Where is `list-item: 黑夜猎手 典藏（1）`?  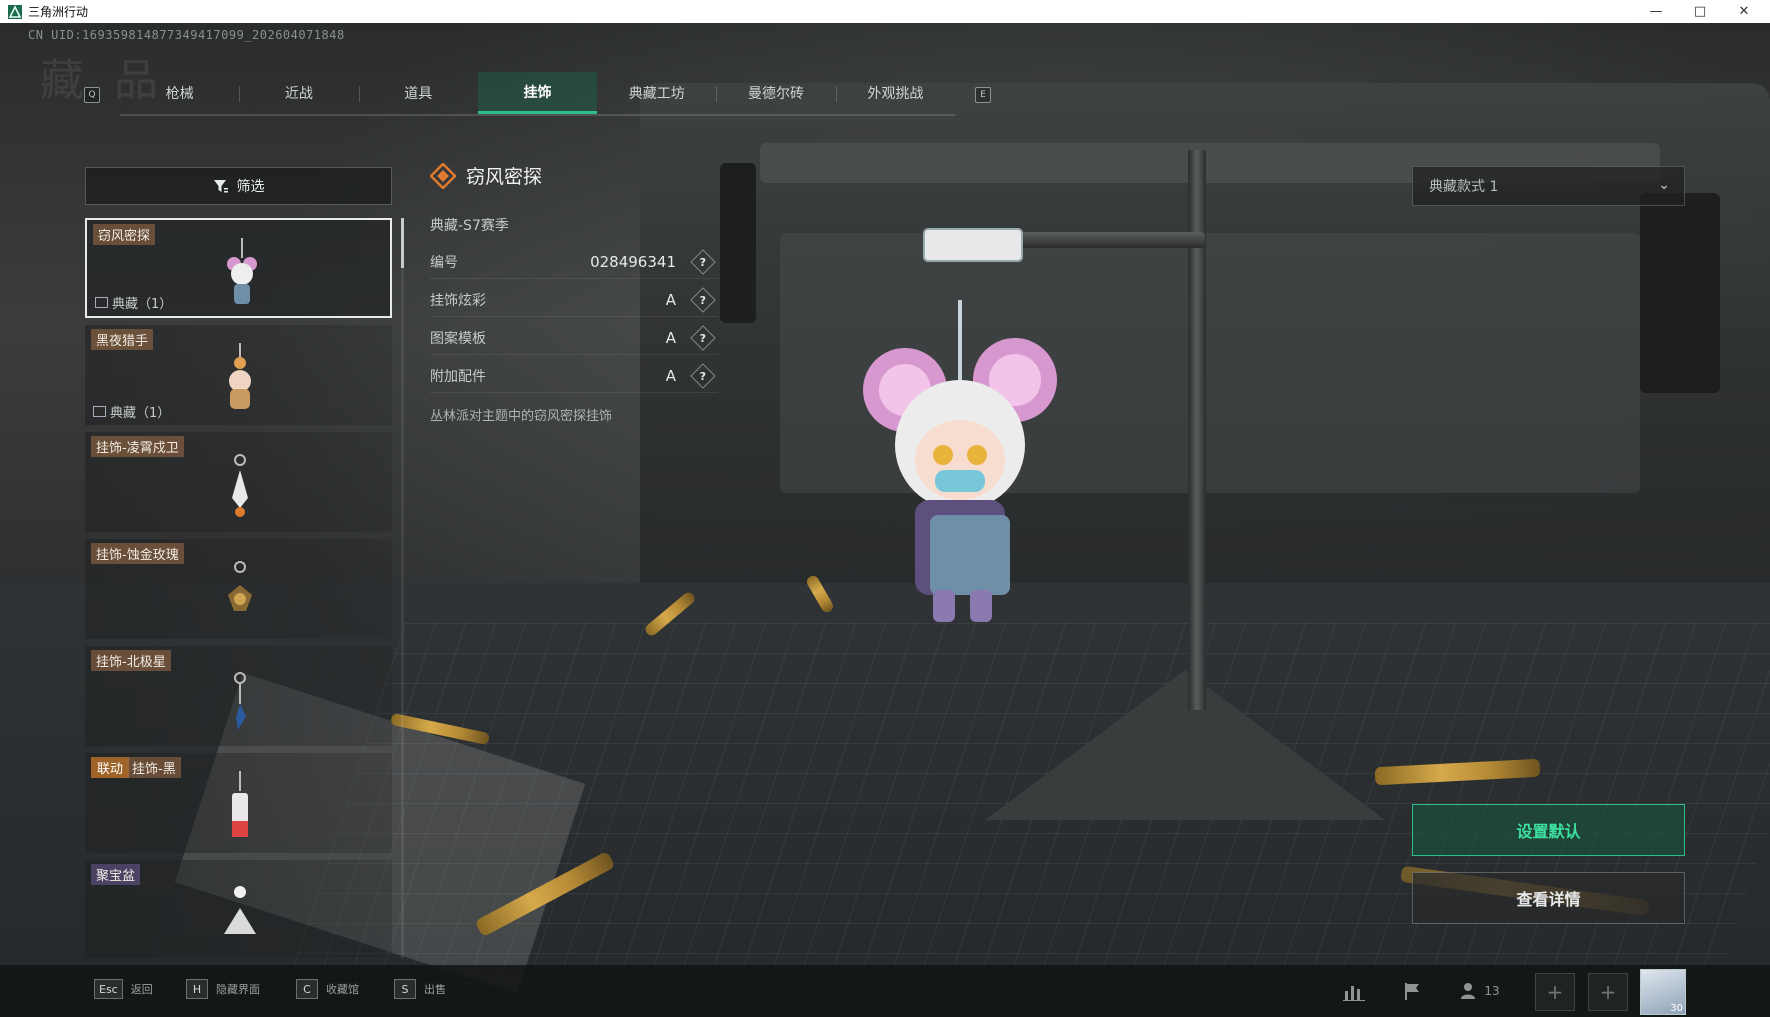 list-item: 黑夜猎手 典藏（1） is located at coordinates (238, 375).